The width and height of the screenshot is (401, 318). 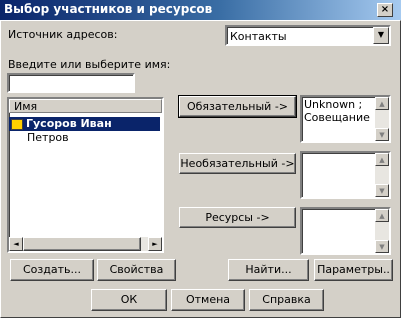 I want to click on window-title: Выбор участников и ресурсов, so click(x=108, y=9).